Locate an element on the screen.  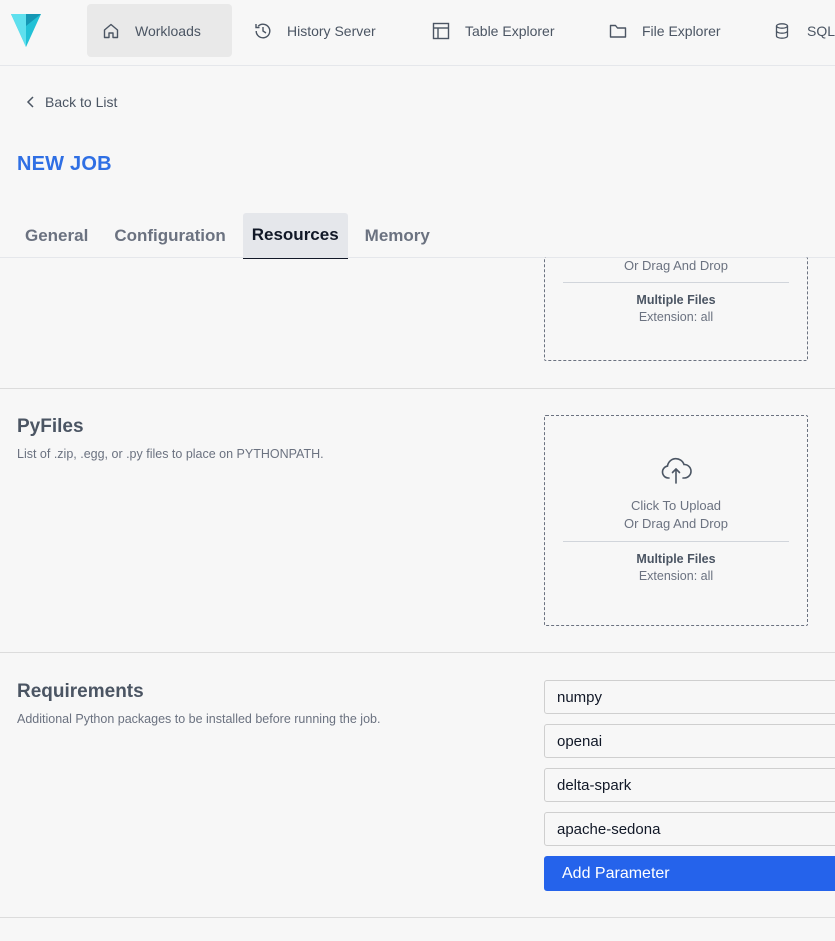
nav-item-table-explorer: Table Explorer is located at coordinates (493, 30).